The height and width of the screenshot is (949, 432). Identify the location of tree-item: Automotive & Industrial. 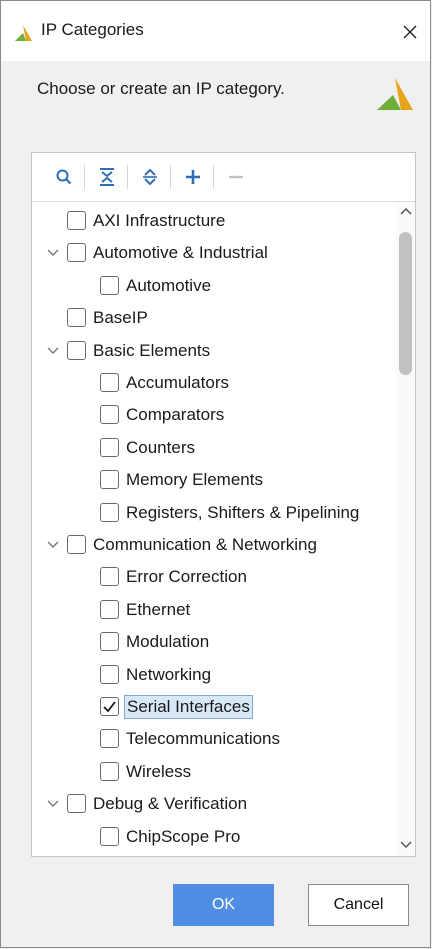
(214, 253).